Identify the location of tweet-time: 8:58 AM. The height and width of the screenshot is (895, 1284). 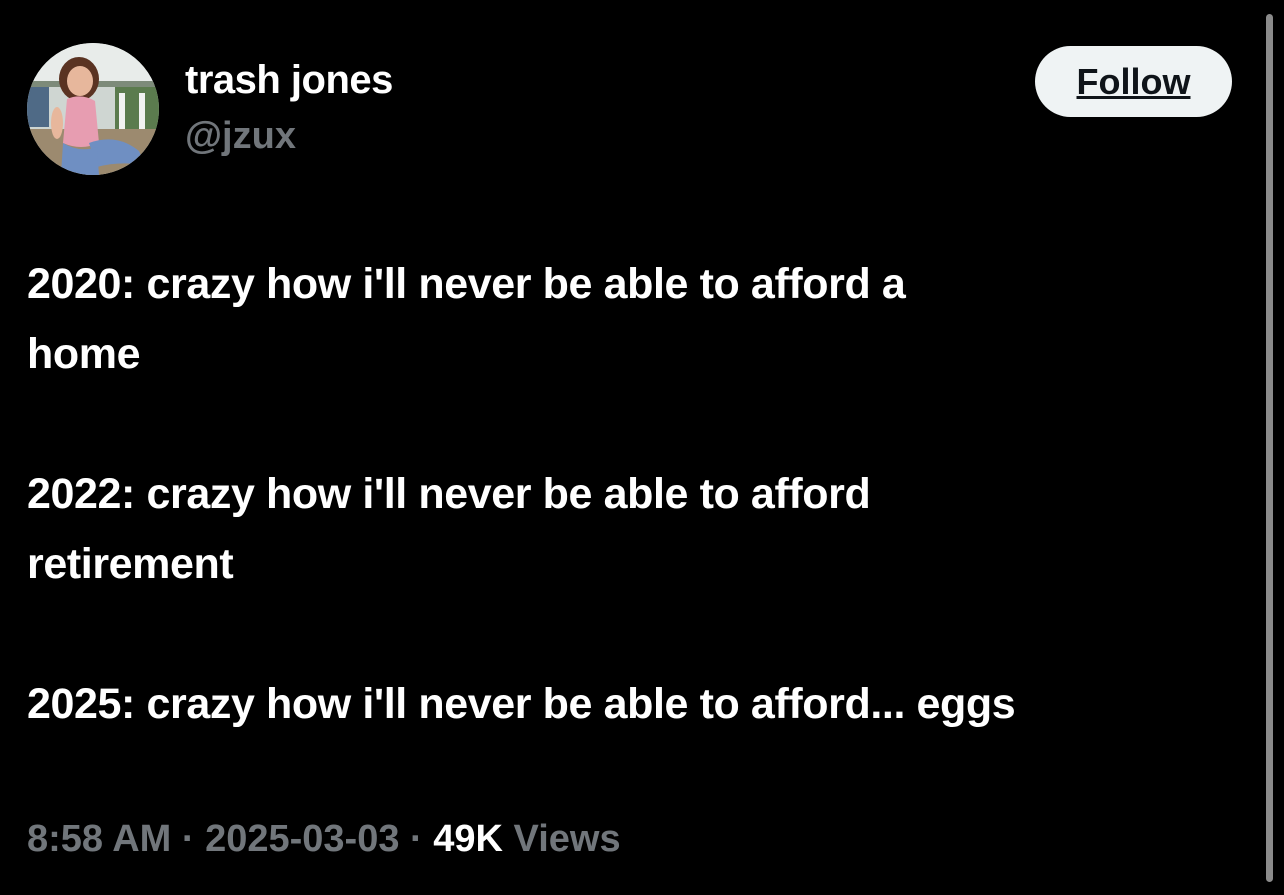
(99, 839).